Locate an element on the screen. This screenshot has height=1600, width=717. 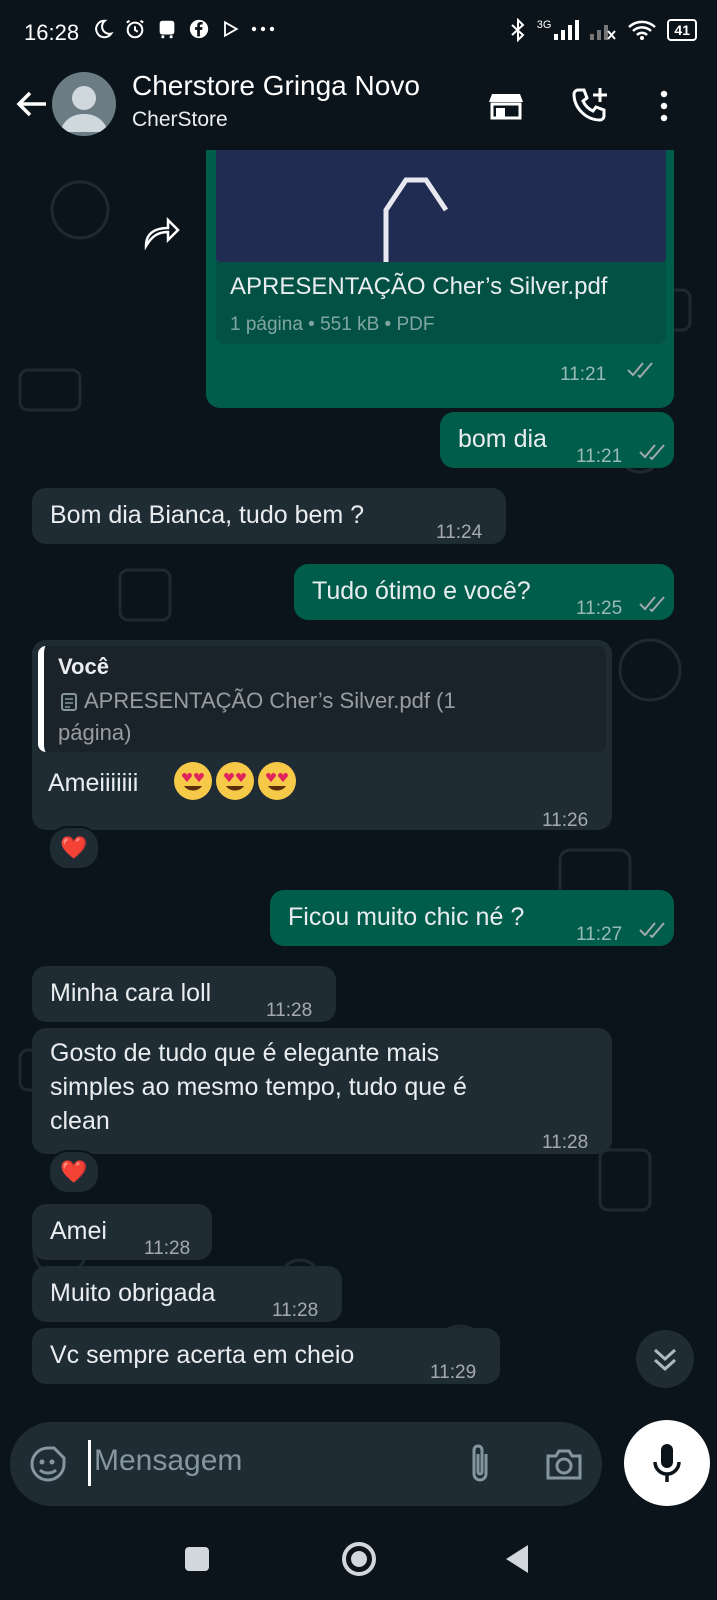
recent-apps-icon is located at coordinates (197, 1559).